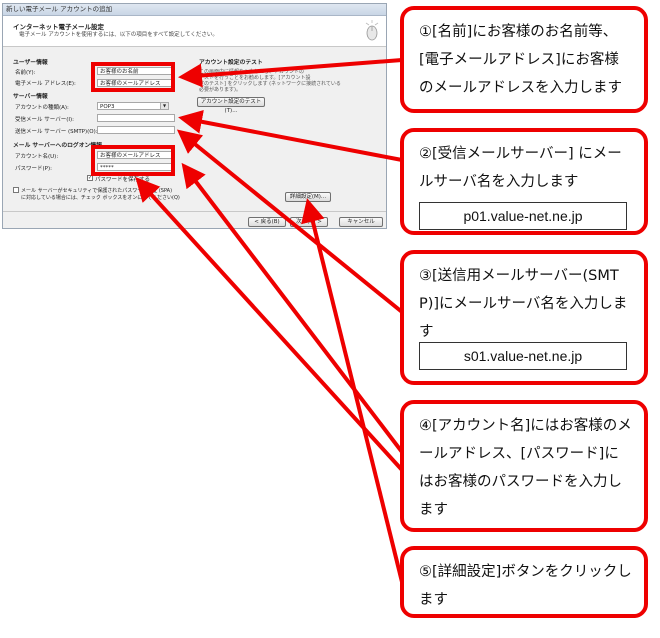 The image size is (660, 638). Describe the element at coordinates (44, 120) in the screenshot. I see `incoming-server-label: 受信メール サーバー(I):` at that location.